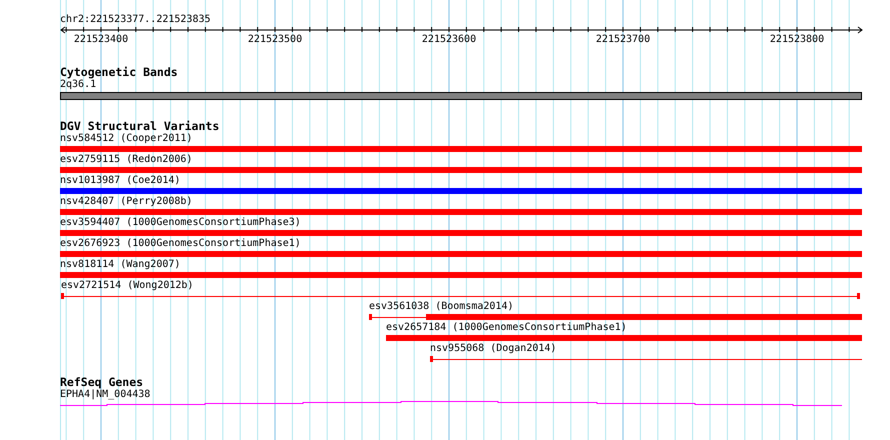 This screenshot has width=890, height=440. I want to click on variant-label: esv2759115 (Redon2006), so click(126, 160).